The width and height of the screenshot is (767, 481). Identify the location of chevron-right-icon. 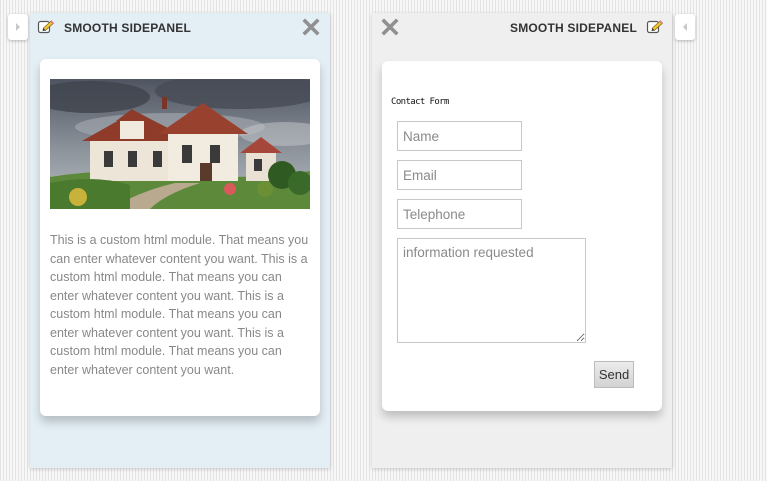
(18, 27).